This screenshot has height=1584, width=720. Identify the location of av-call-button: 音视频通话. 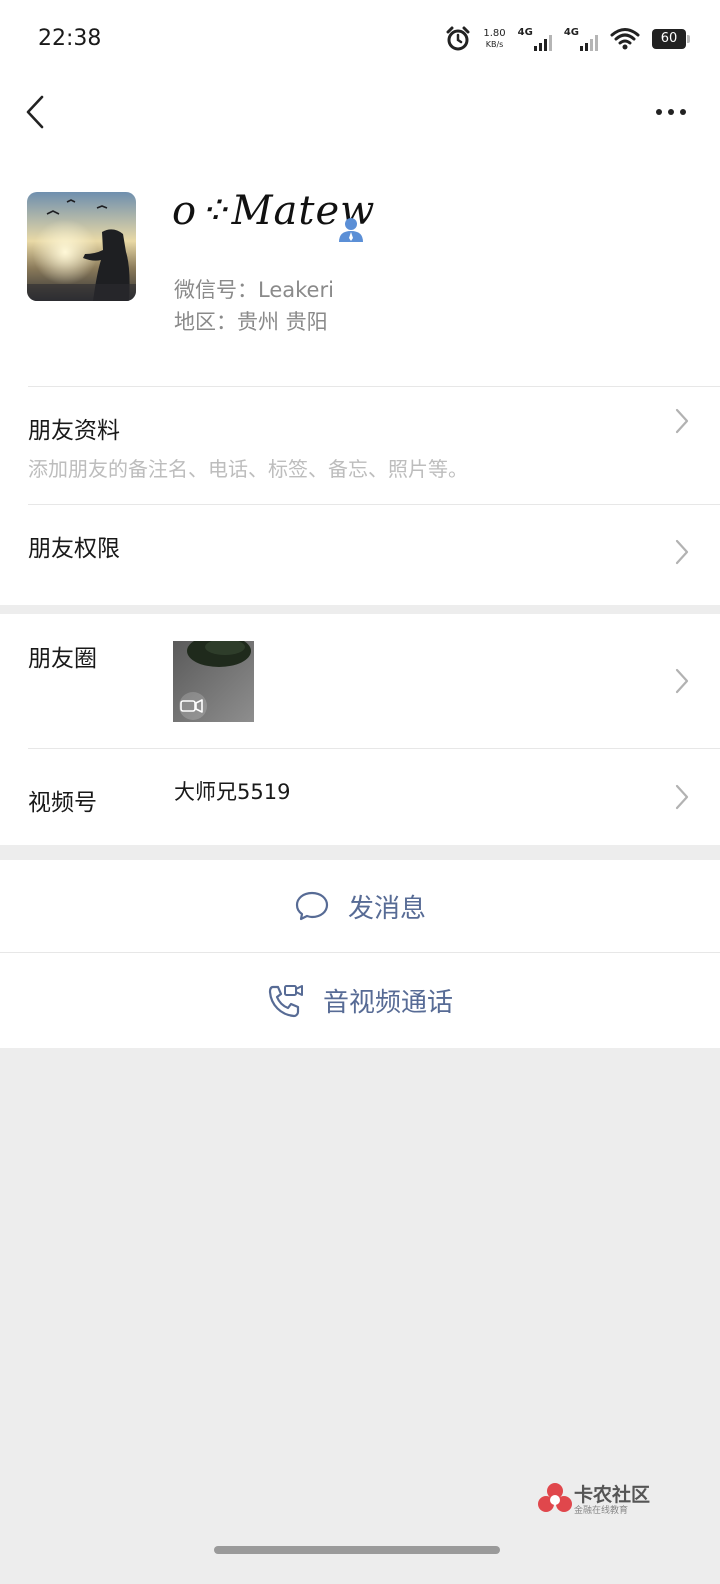
(360, 1000).